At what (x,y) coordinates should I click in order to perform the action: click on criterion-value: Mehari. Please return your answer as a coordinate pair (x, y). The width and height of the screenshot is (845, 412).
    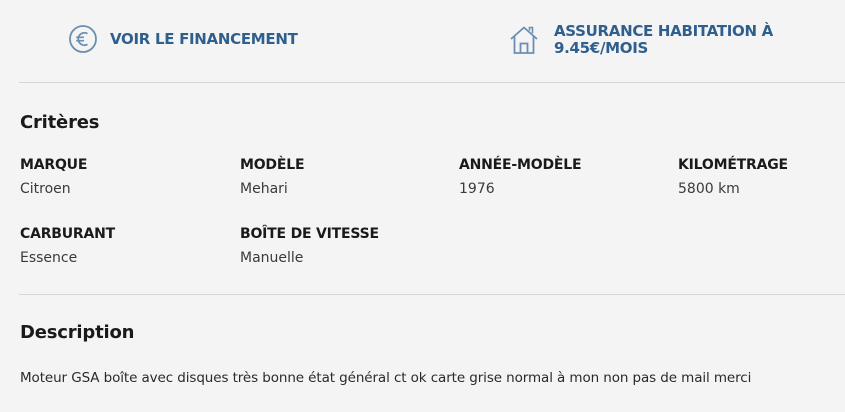
    Looking at the image, I should click on (264, 189).